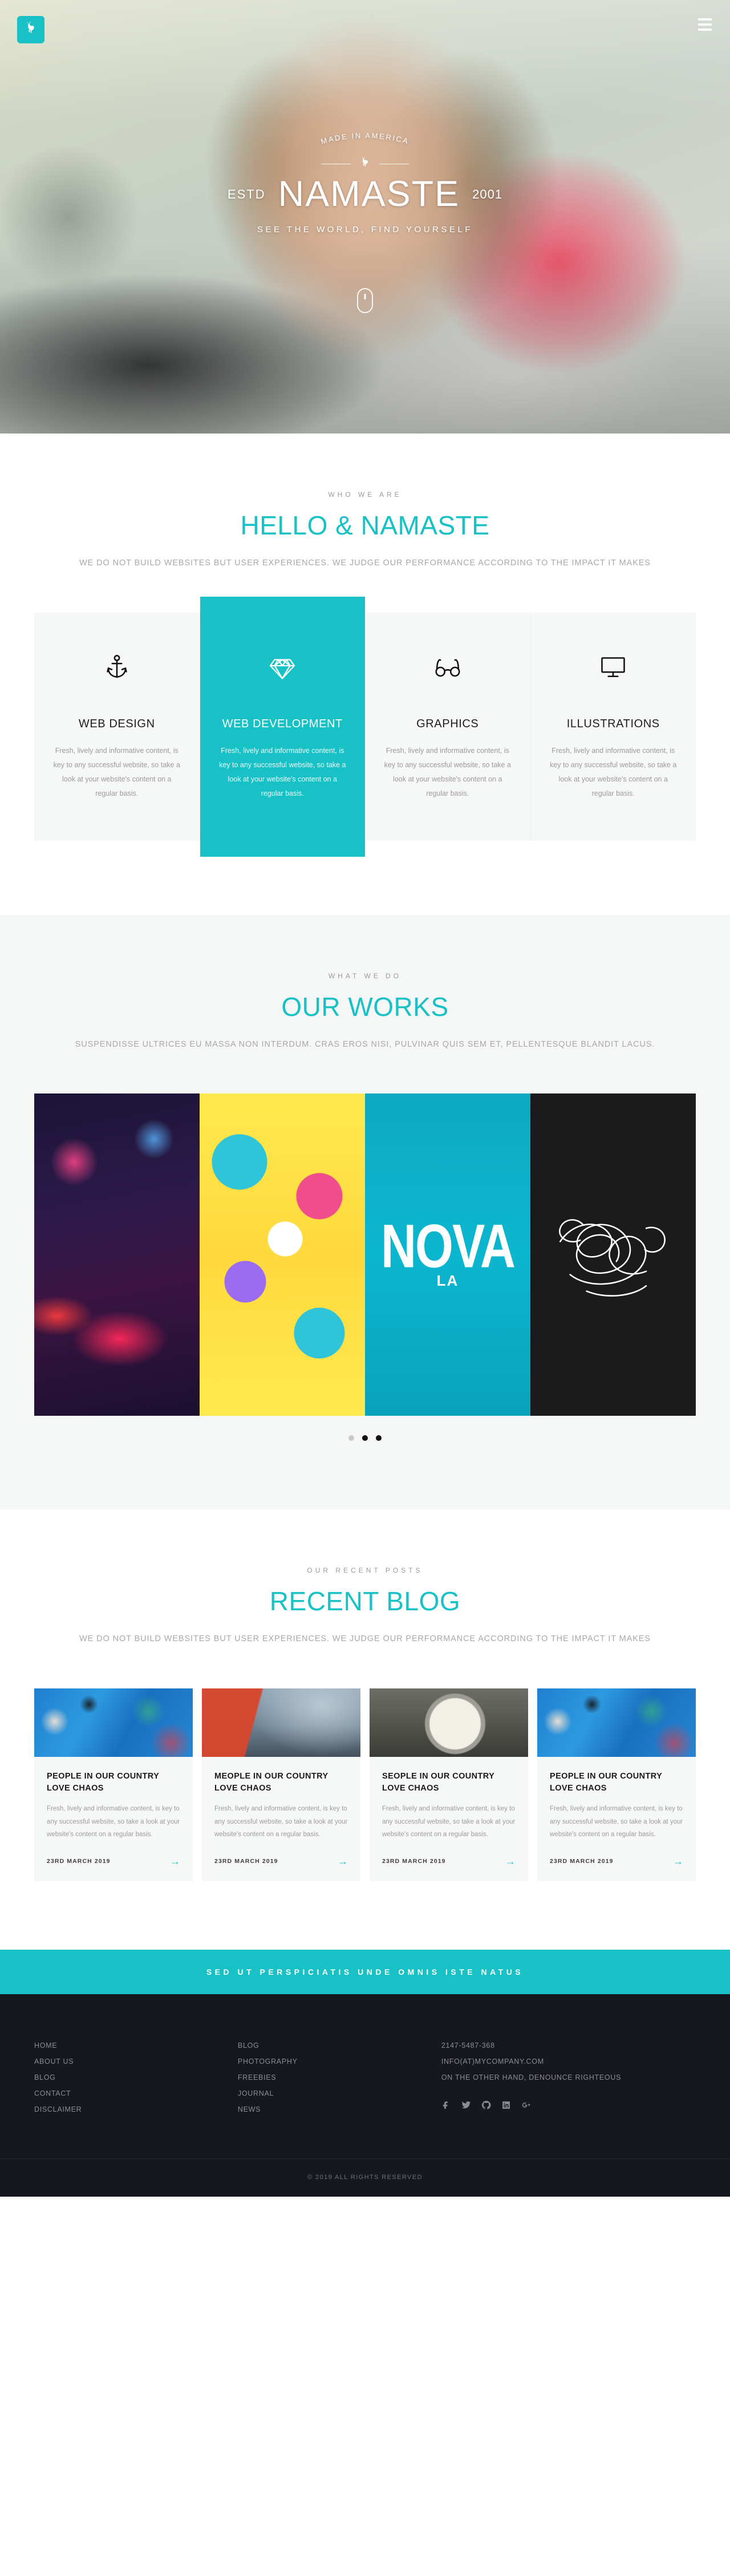 The width and height of the screenshot is (730, 2576). Describe the element at coordinates (365, 2177) in the screenshot. I see `footer-copyright: © 2019 ALL RIGHTS RESERVED` at that location.